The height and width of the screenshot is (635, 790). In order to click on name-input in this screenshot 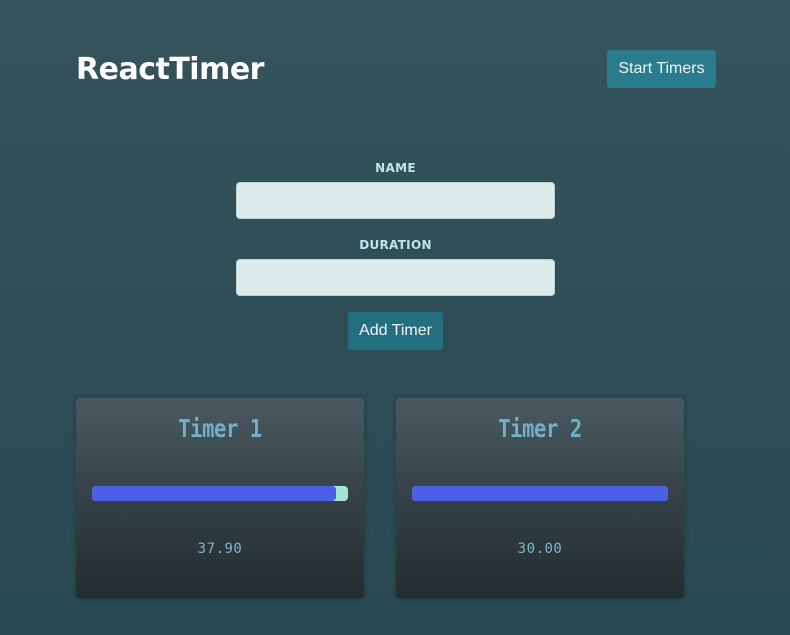, I will do `click(395, 200)`.